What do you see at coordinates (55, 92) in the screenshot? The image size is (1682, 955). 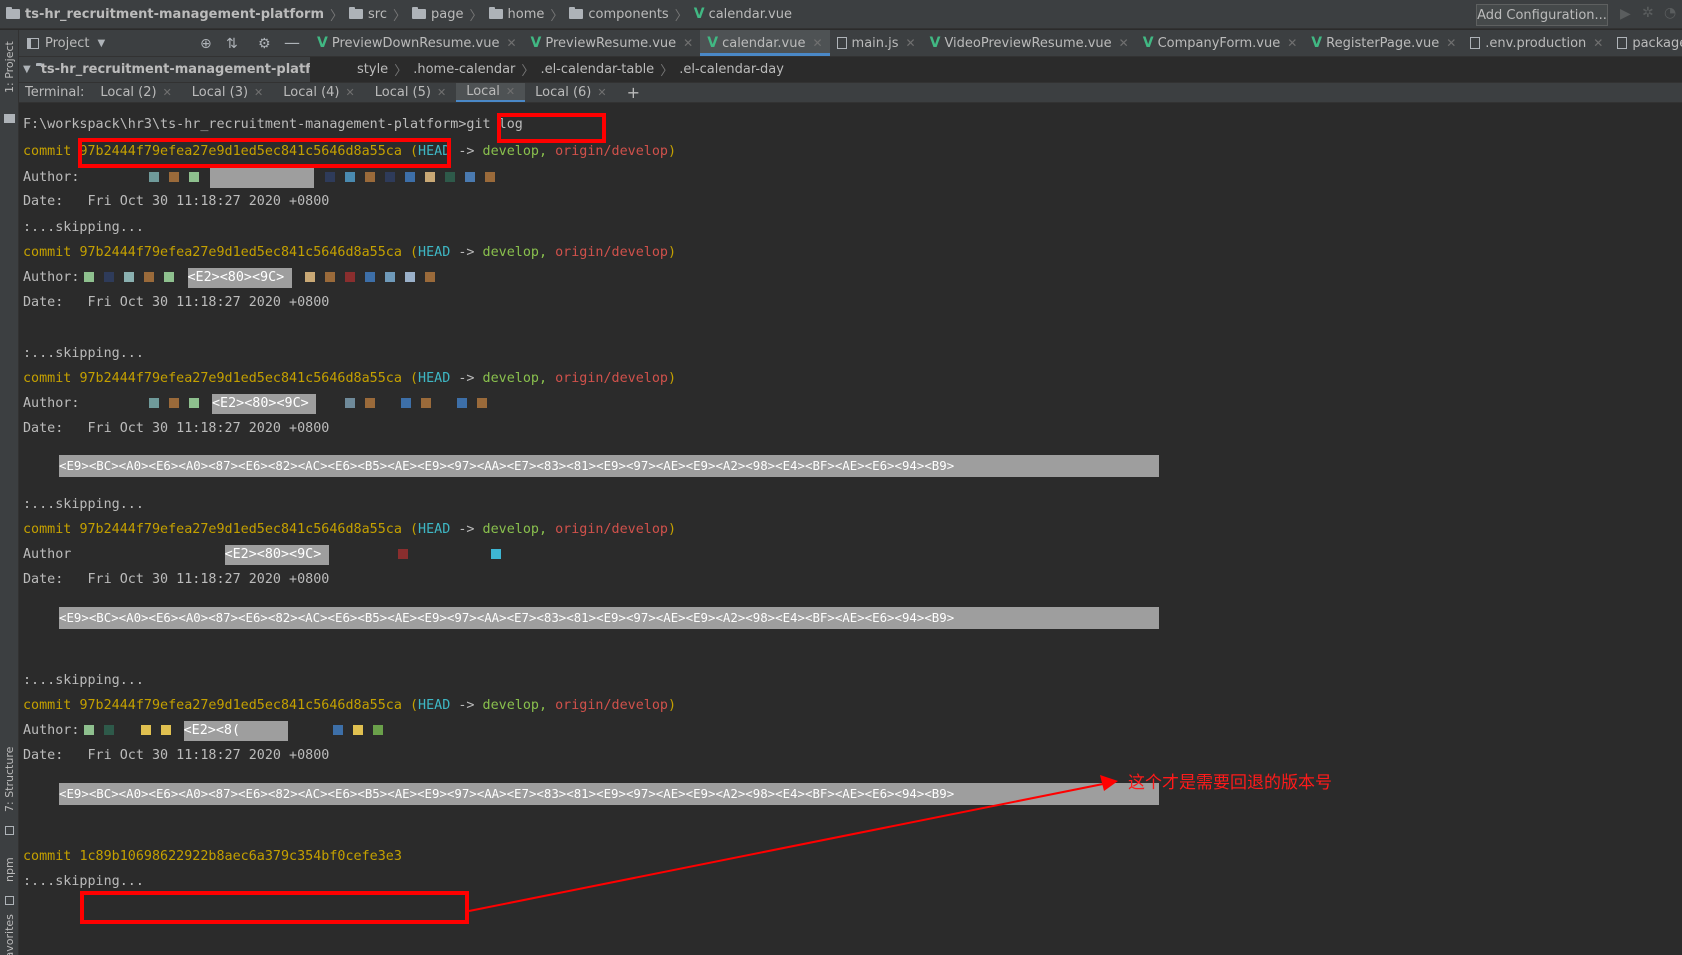 I see `terminal-label: Terminal:` at bounding box center [55, 92].